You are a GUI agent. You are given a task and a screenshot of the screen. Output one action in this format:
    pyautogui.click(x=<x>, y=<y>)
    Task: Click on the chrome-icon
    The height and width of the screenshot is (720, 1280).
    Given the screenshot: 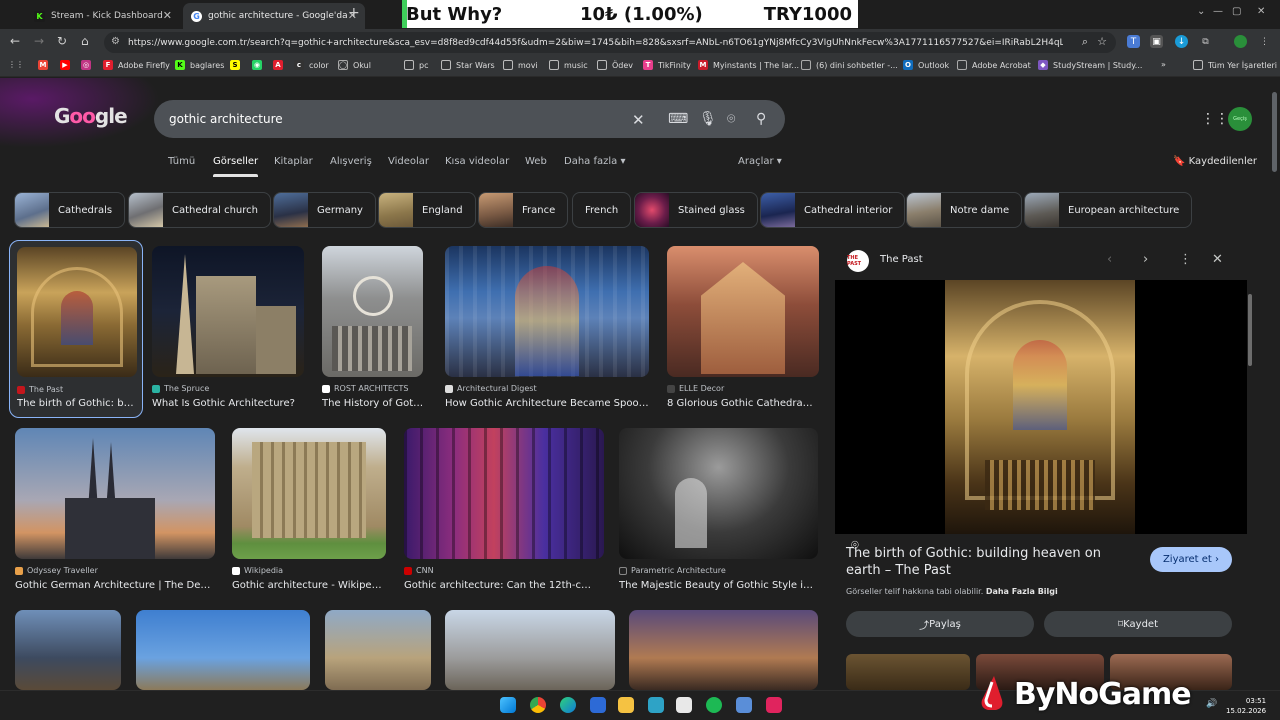 What is the action you would take?
    pyautogui.click(x=538, y=705)
    